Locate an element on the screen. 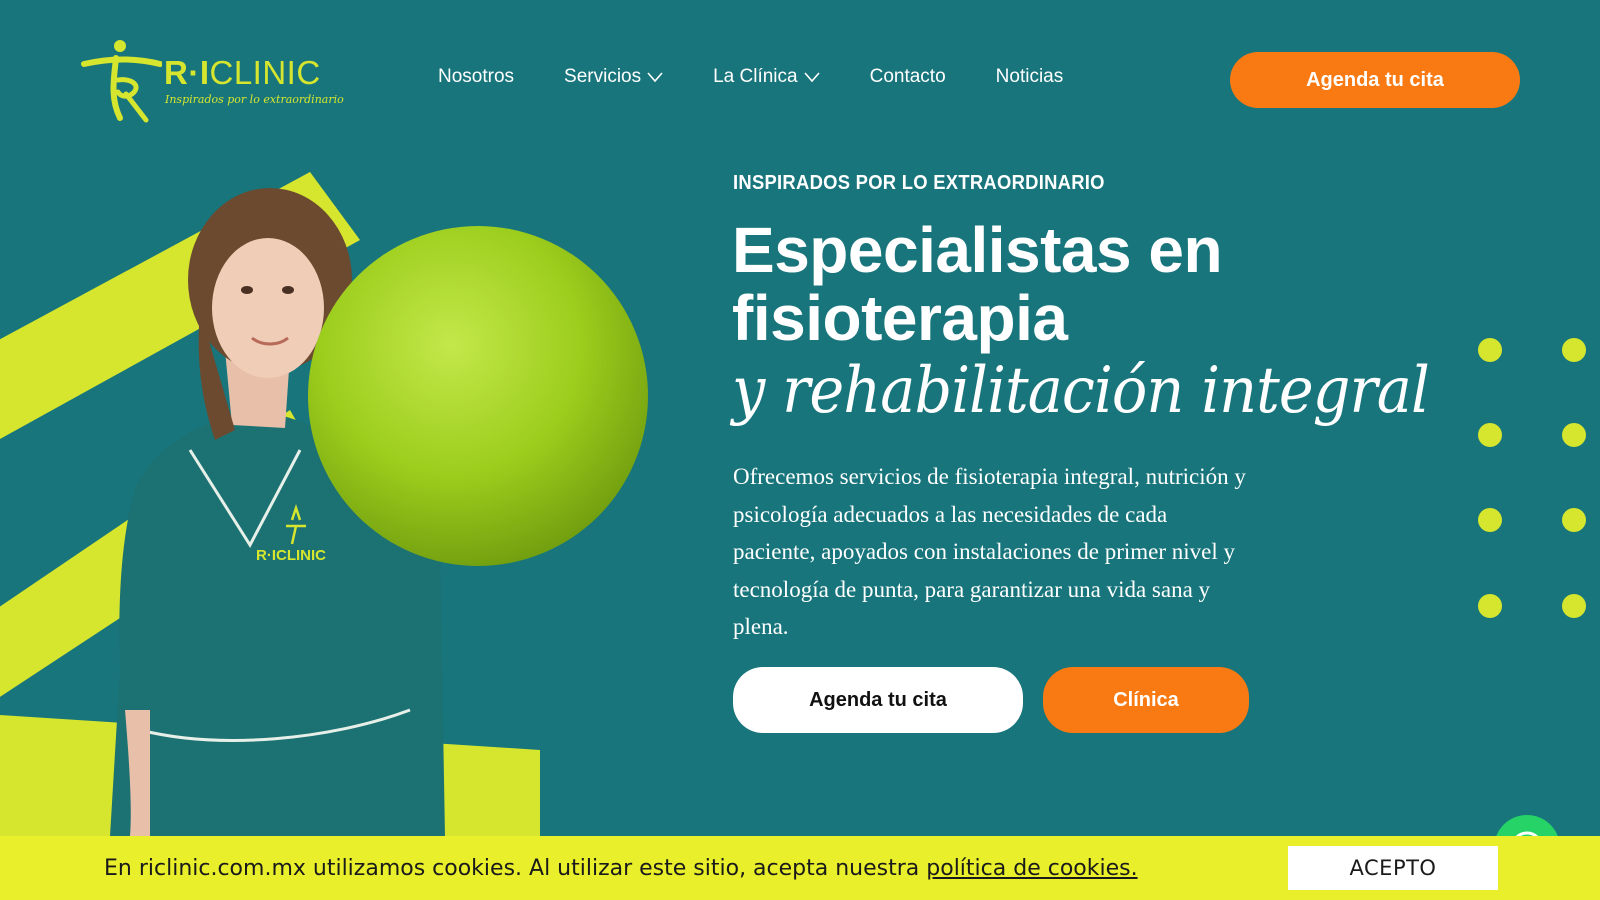  nav-item-label: Noticias is located at coordinates (1029, 76).